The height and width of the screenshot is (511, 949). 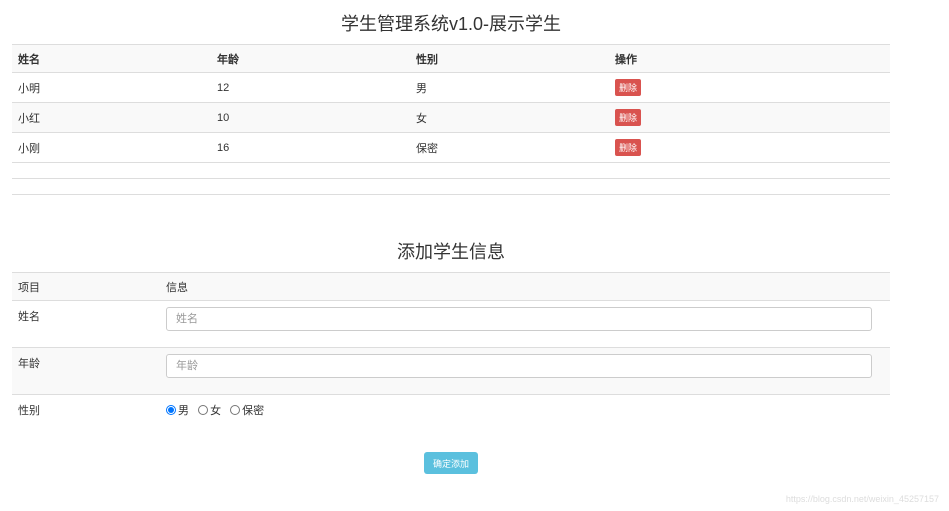 I want to click on student-list-section: 学生管理系统v1.0-展示学生, so click(x=451, y=23).